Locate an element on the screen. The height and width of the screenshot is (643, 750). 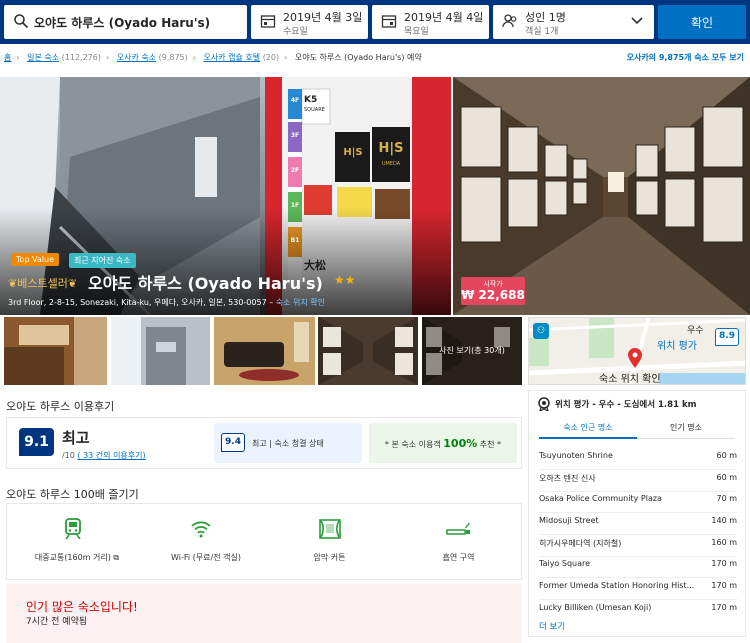
breadcrumb-osaka: 오사카 숙소 is located at coordinates (136, 57).